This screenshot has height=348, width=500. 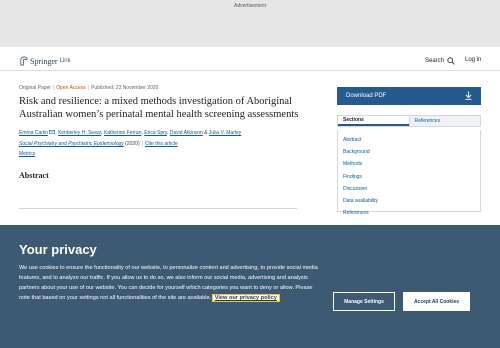 I want to click on search-button: Search, so click(x=440, y=61).